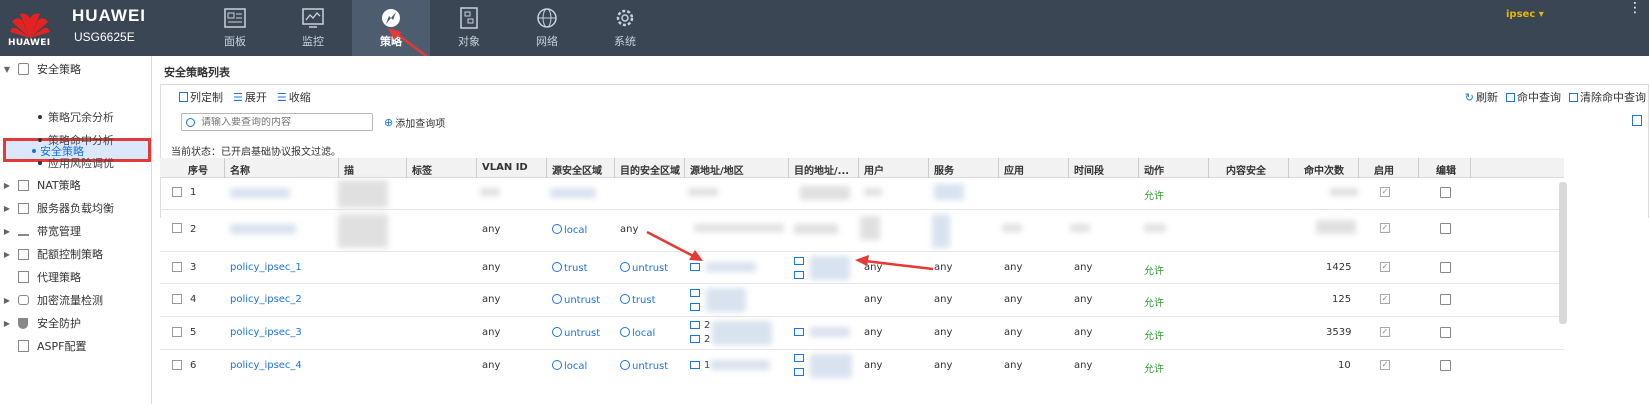 The height and width of the screenshot is (404, 1649). I want to click on filter-clear-icon, so click(1637, 120).